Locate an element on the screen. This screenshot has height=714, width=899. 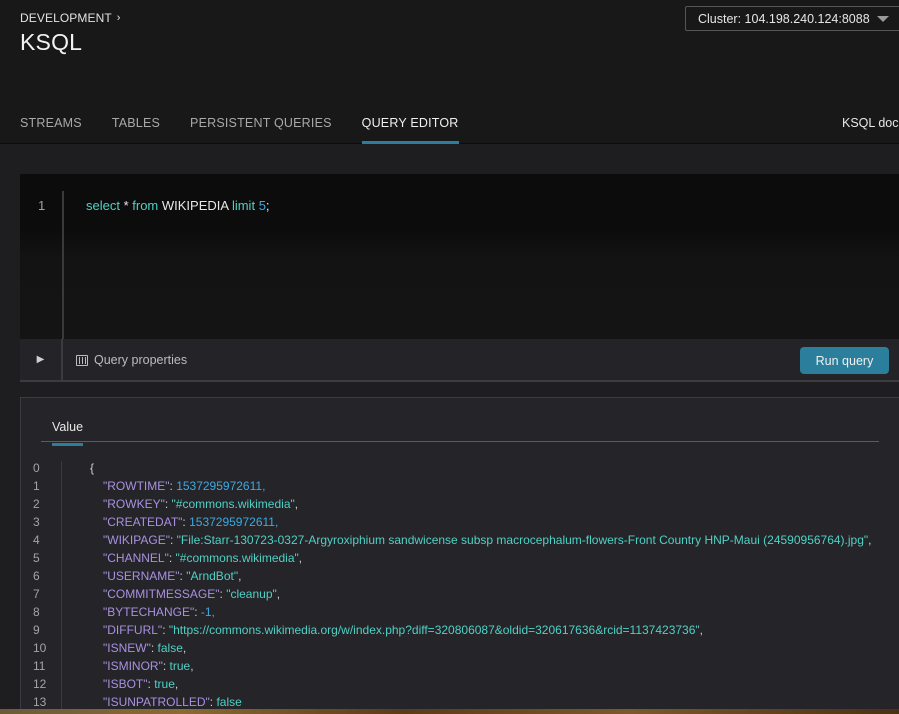
json-entry: "USERNAME": "ArndBot", is located at coordinates (172, 576).